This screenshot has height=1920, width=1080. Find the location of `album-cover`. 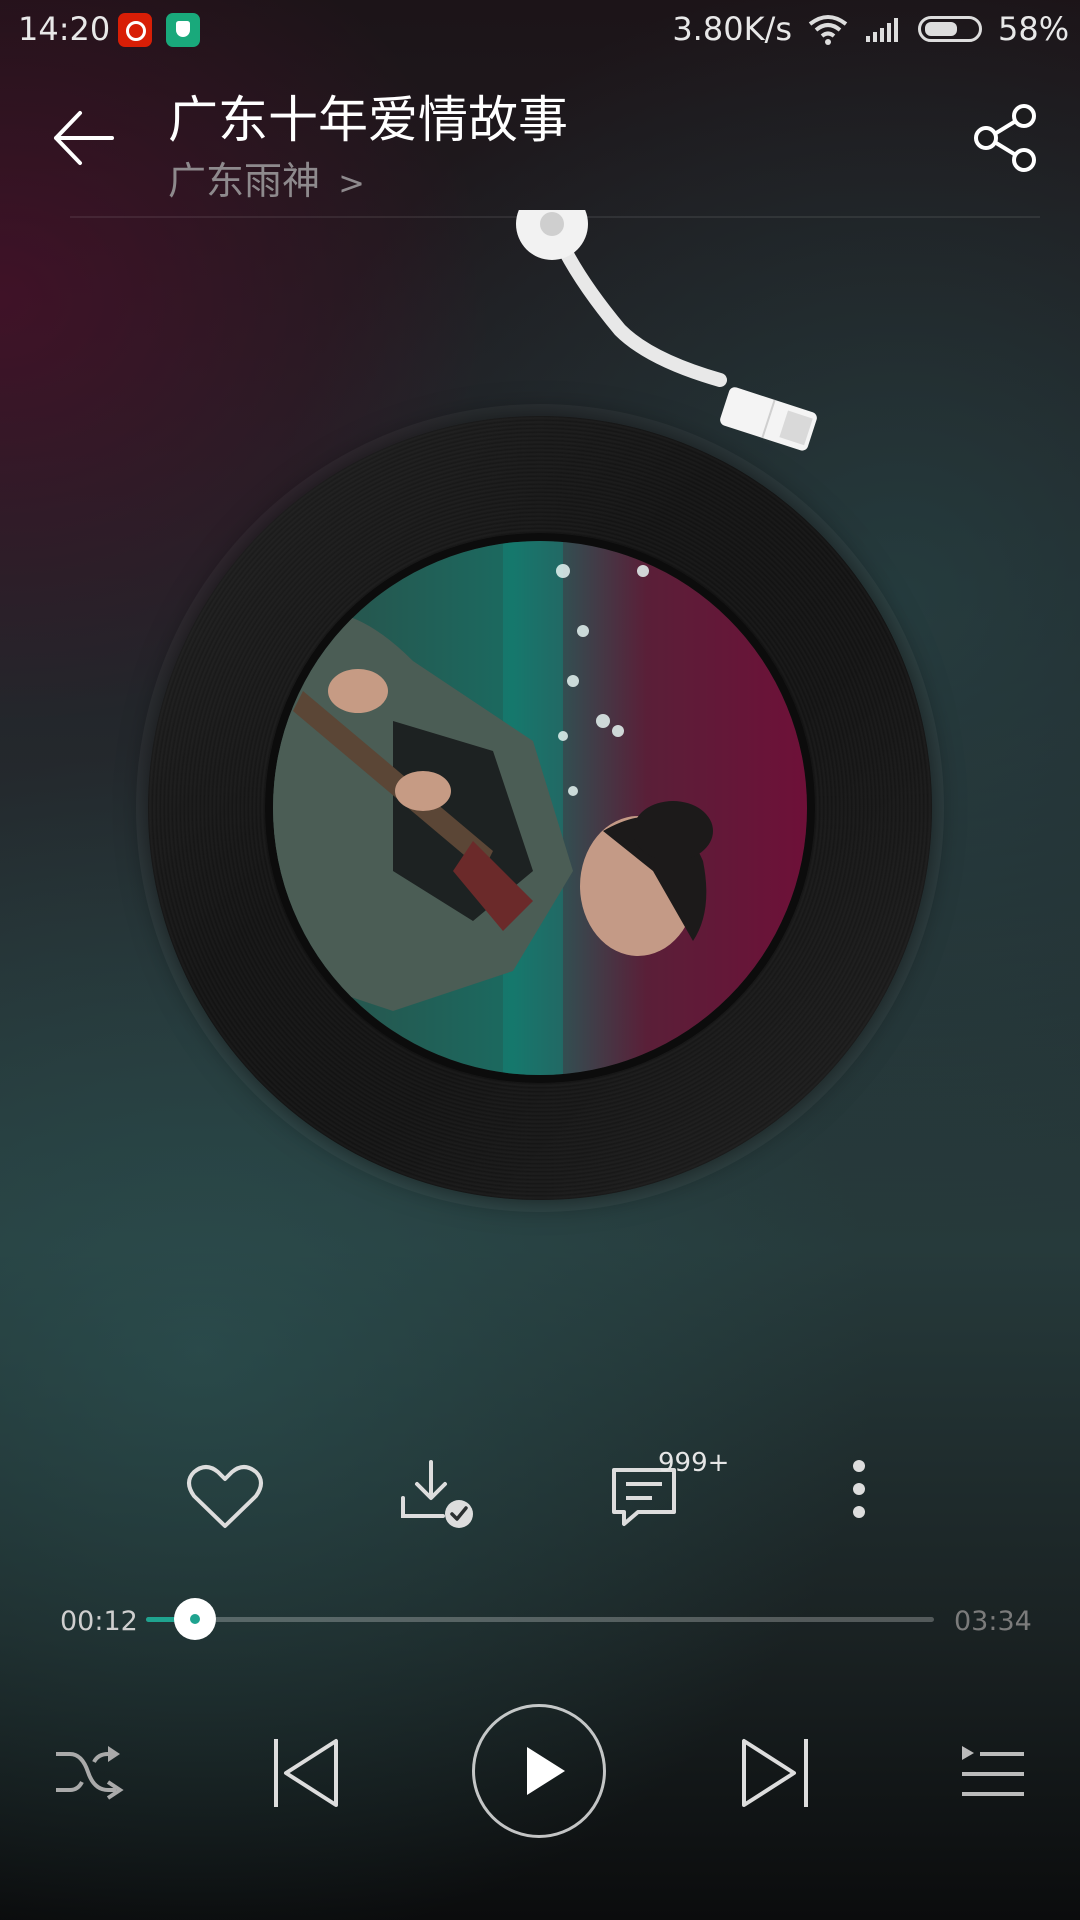

album-cover is located at coordinates (540, 808).